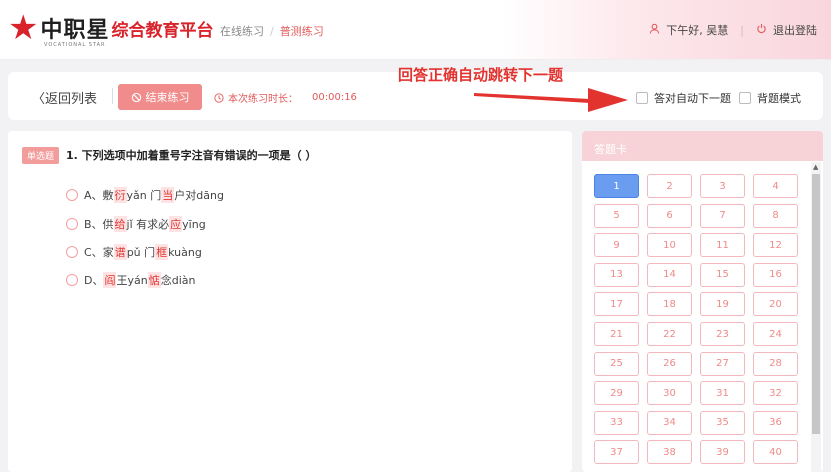  I want to click on question-number-cell: 37, so click(616, 452).